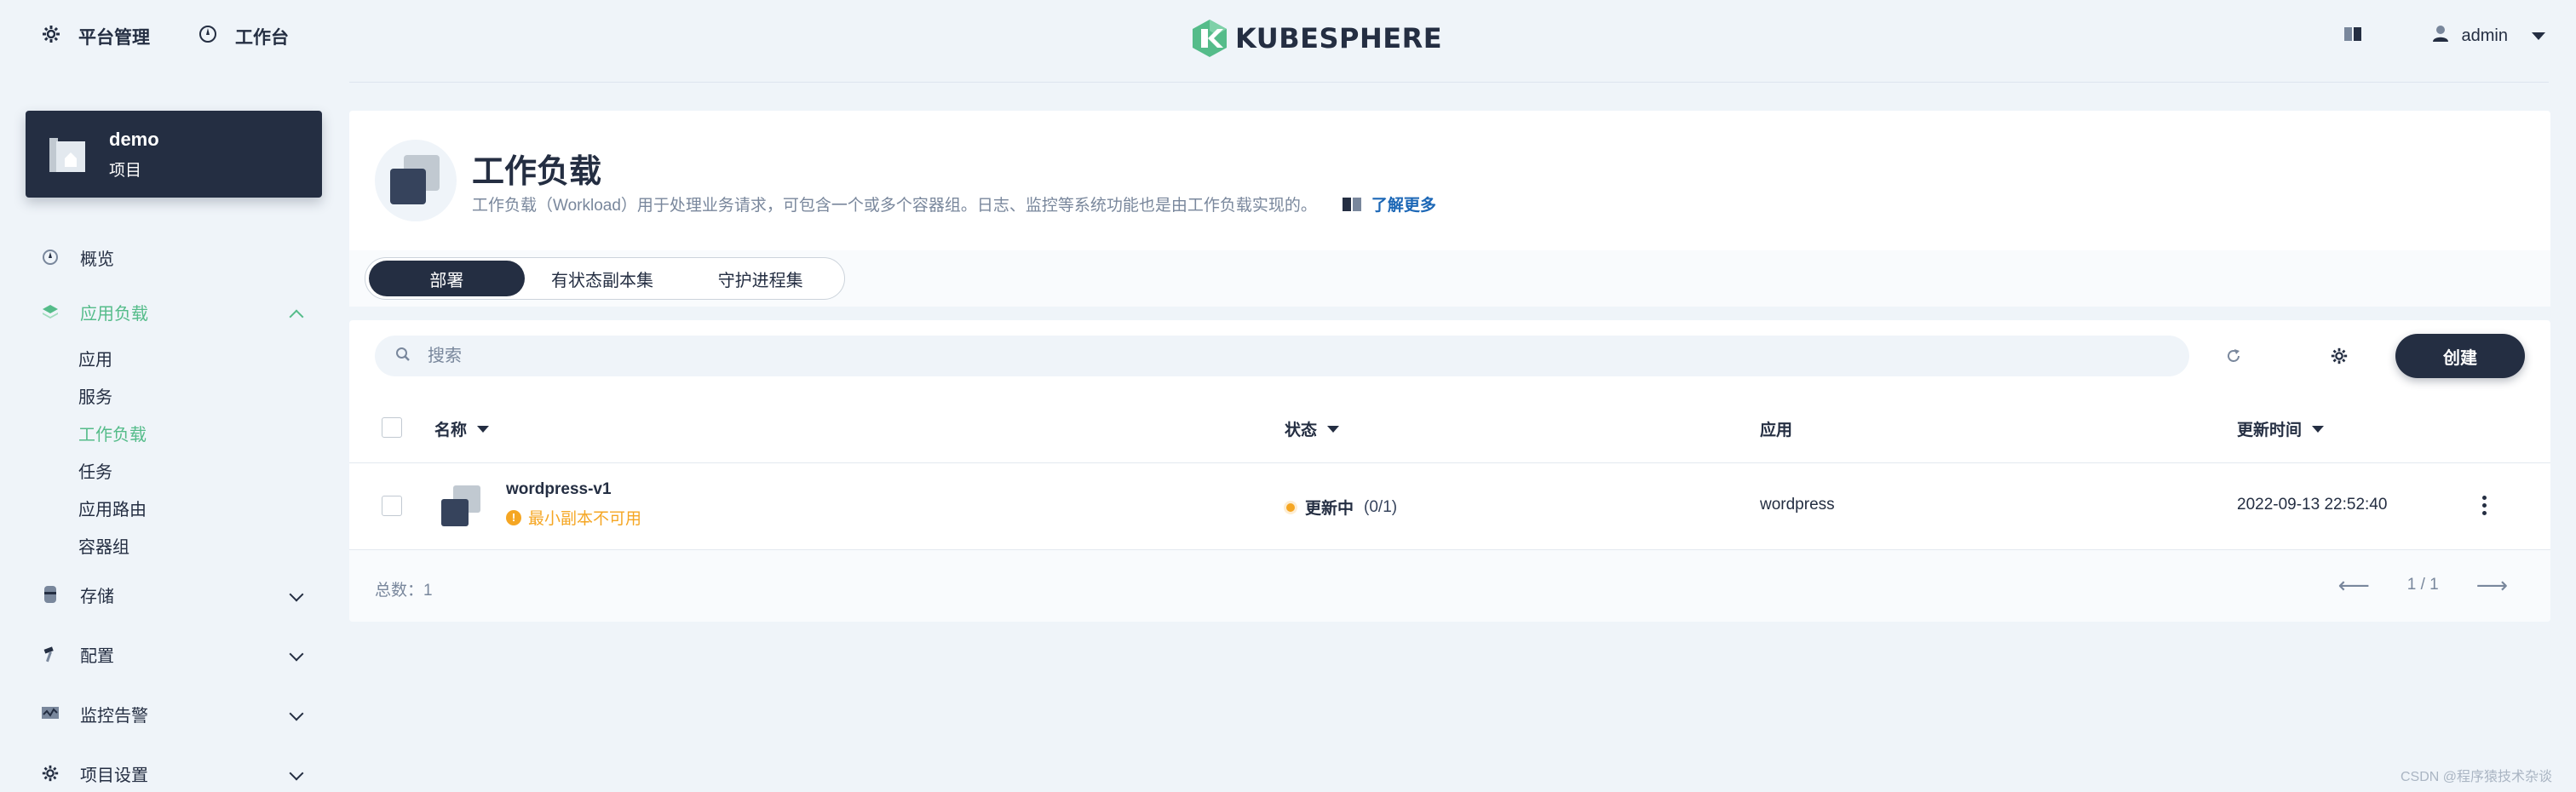 The image size is (2576, 792). I want to click on refresh-button, so click(2234, 356).